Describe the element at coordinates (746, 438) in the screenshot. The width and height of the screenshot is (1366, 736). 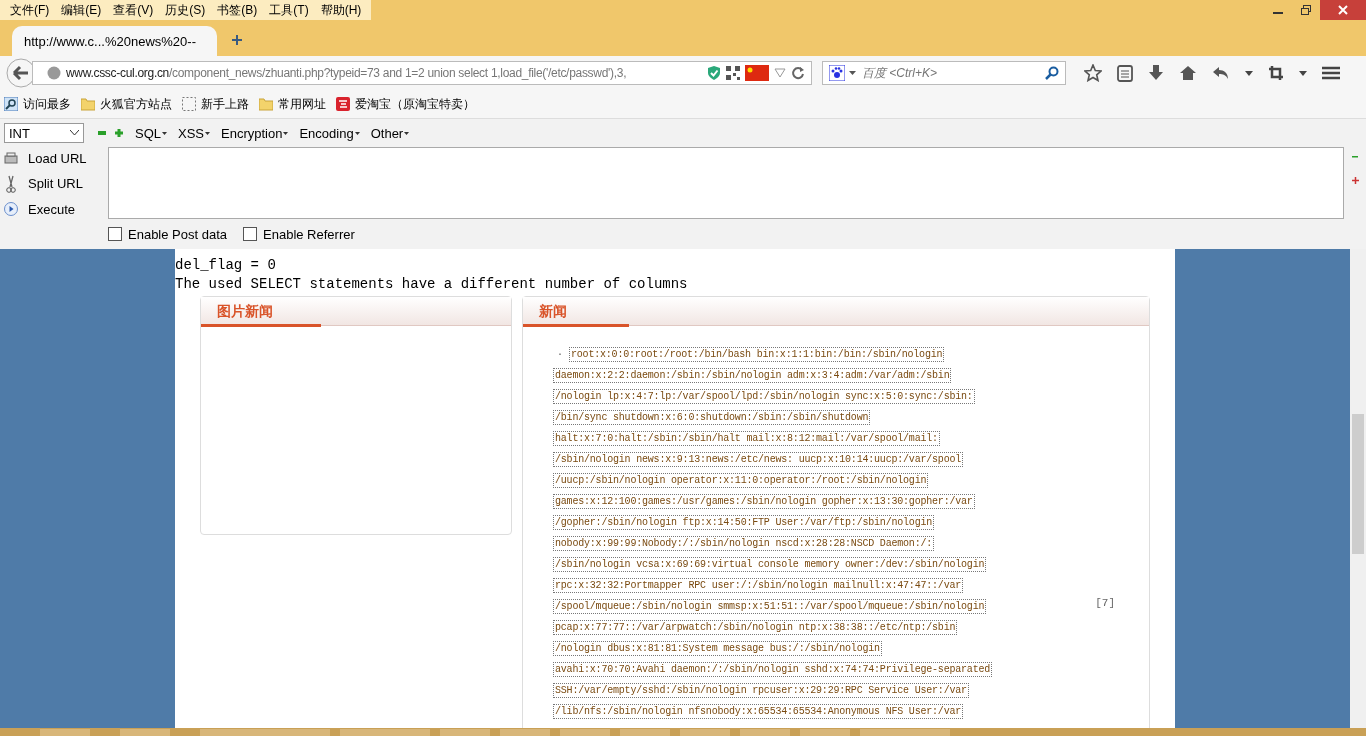
I see `news-link: halt:x:7:0:halt:/sbin:/sbin/halt mail:x:8:12:mail:/var/spool/mail:` at that location.